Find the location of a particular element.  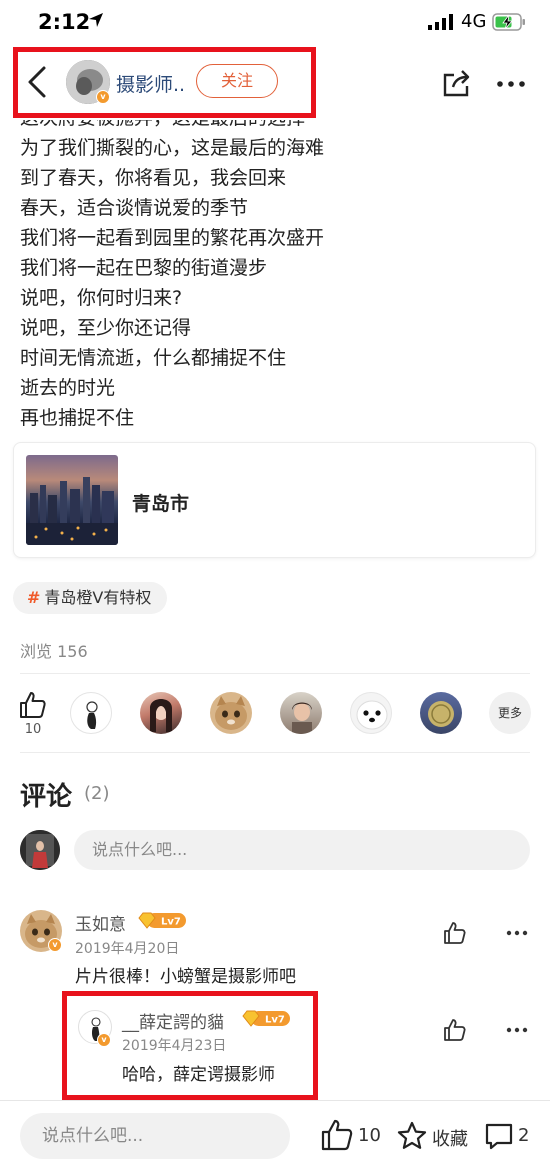

location-arrow-icon is located at coordinates (96, 20).